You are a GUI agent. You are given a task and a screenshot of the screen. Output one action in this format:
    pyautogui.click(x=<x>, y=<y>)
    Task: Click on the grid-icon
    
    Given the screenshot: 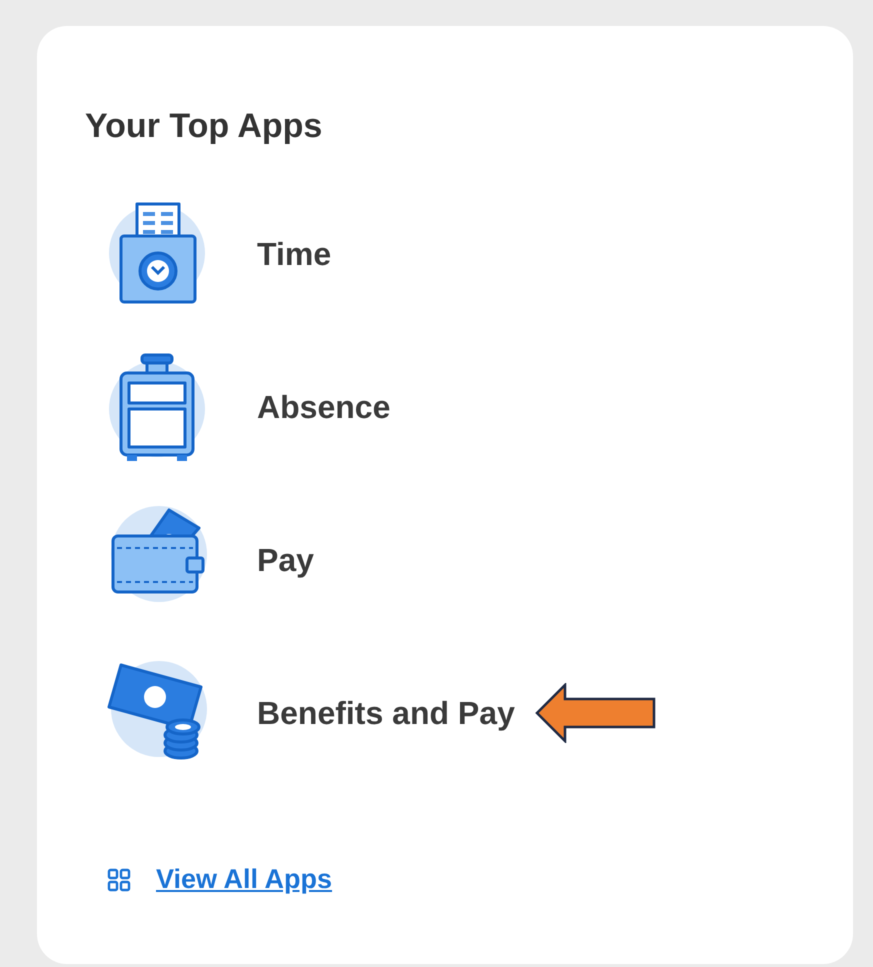 What is the action you would take?
    pyautogui.click(x=119, y=880)
    